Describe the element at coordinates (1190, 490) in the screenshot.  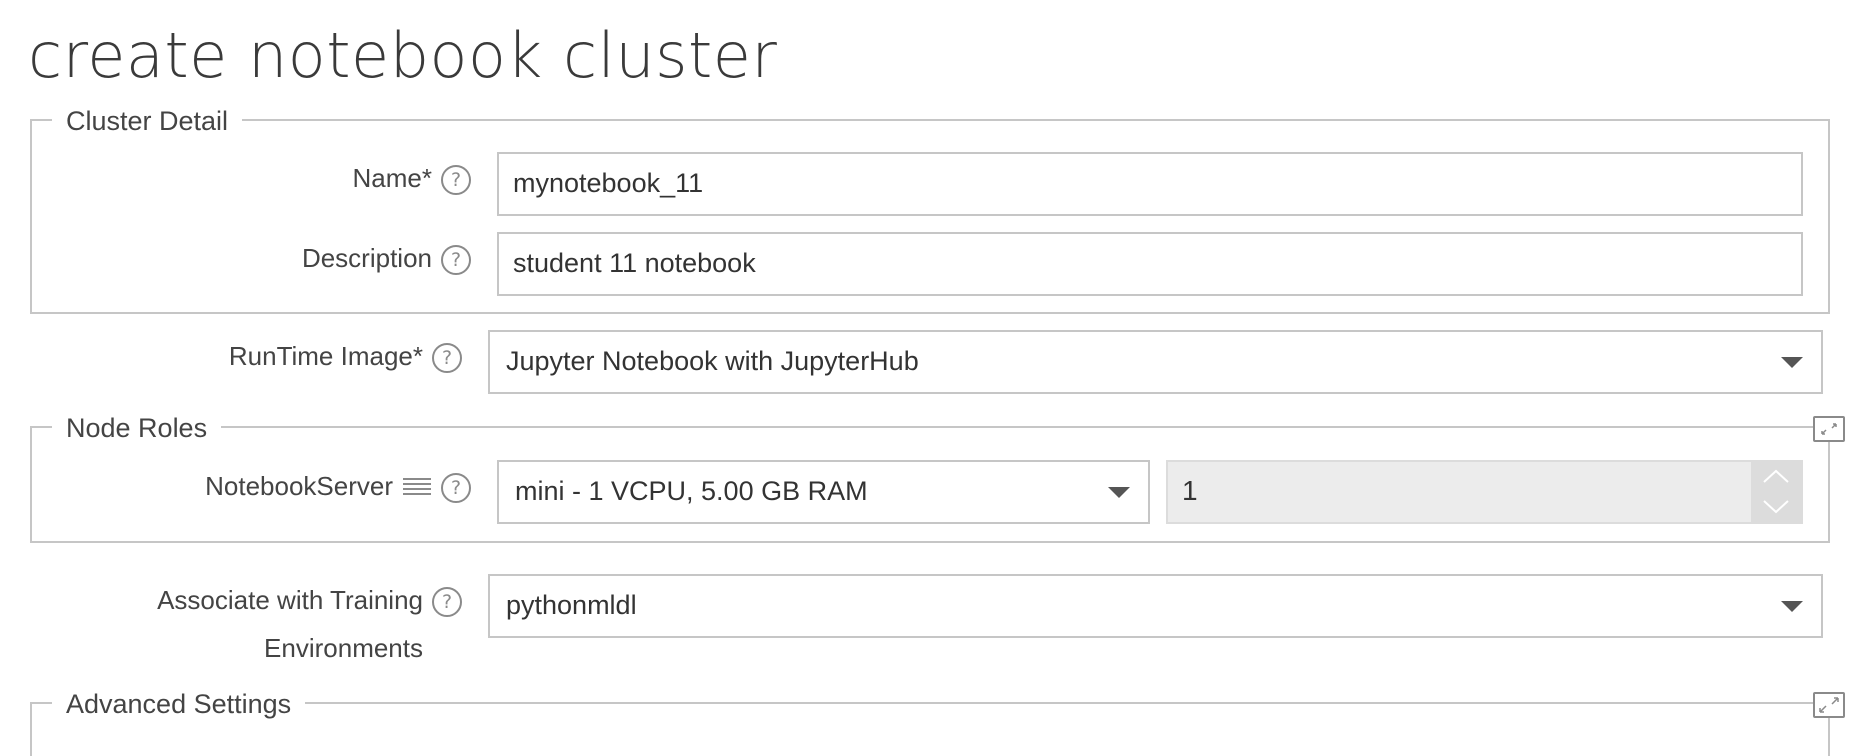
I see `count-value: 1` at that location.